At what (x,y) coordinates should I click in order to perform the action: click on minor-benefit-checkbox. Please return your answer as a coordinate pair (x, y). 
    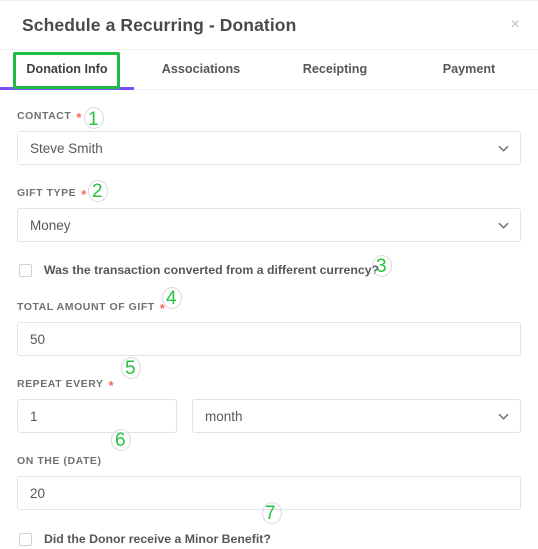
    Looking at the image, I should click on (25, 539).